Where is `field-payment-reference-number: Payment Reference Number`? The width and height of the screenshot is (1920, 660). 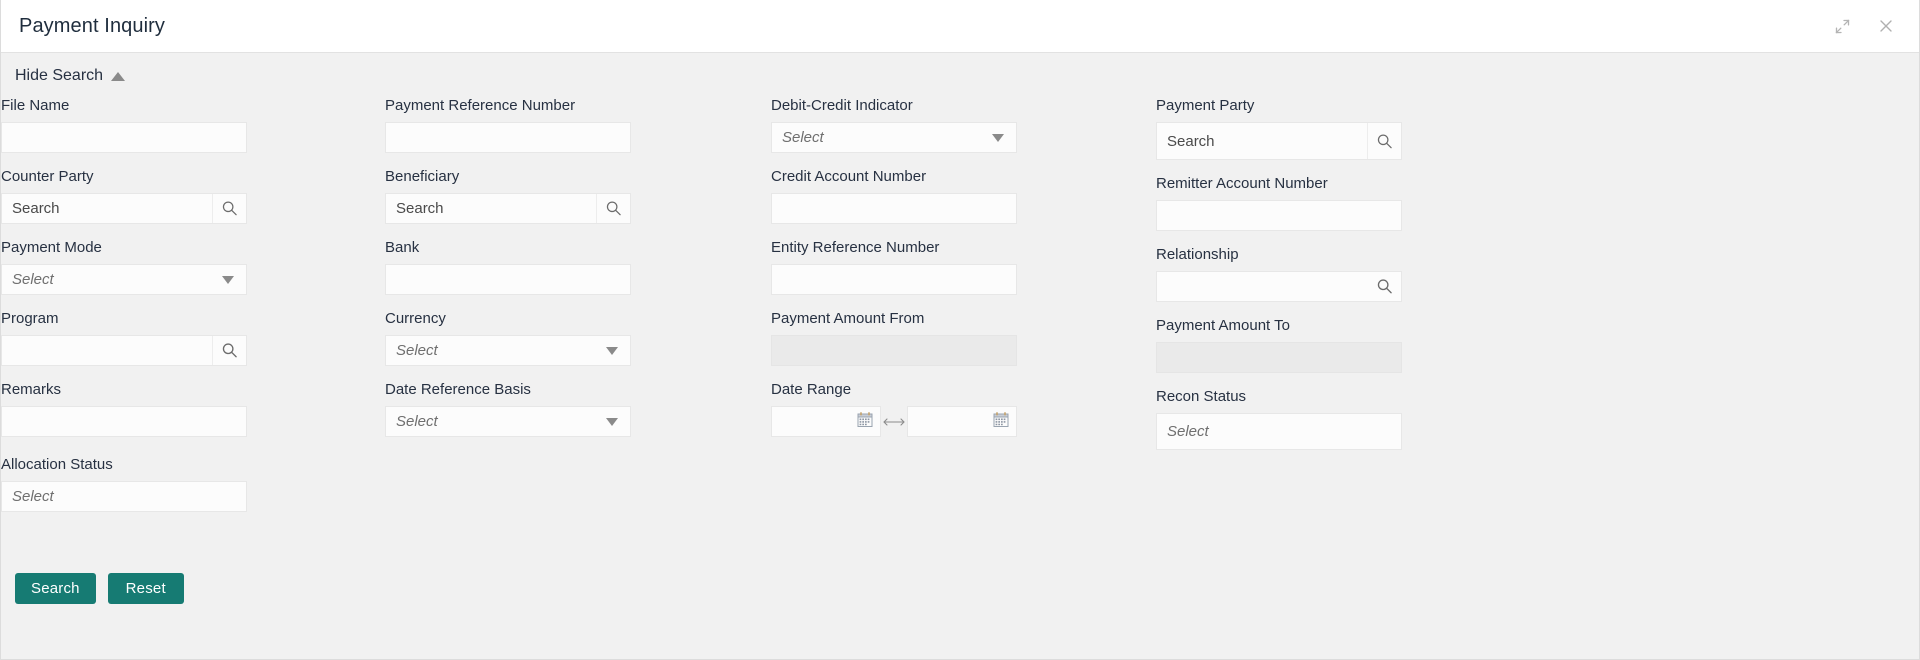 field-payment-reference-number: Payment Reference Number is located at coordinates (508, 125).